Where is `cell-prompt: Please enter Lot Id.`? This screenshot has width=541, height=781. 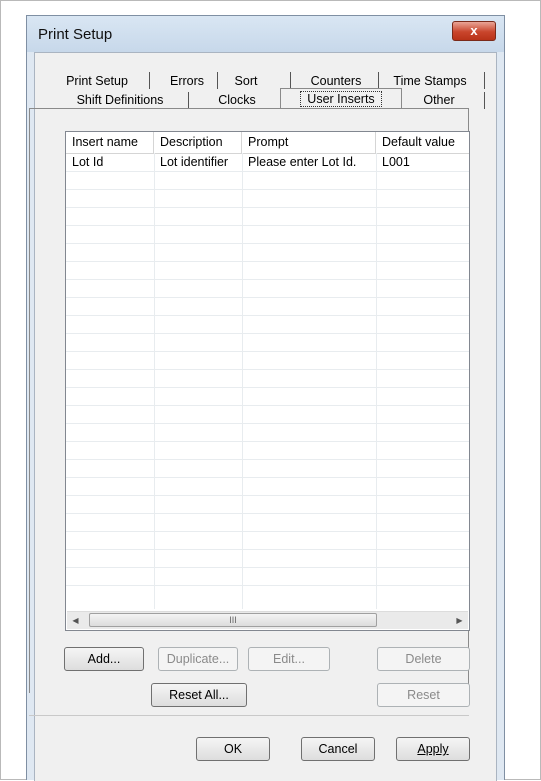
cell-prompt: Please enter Lot Id. is located at coordinates (302, 162).